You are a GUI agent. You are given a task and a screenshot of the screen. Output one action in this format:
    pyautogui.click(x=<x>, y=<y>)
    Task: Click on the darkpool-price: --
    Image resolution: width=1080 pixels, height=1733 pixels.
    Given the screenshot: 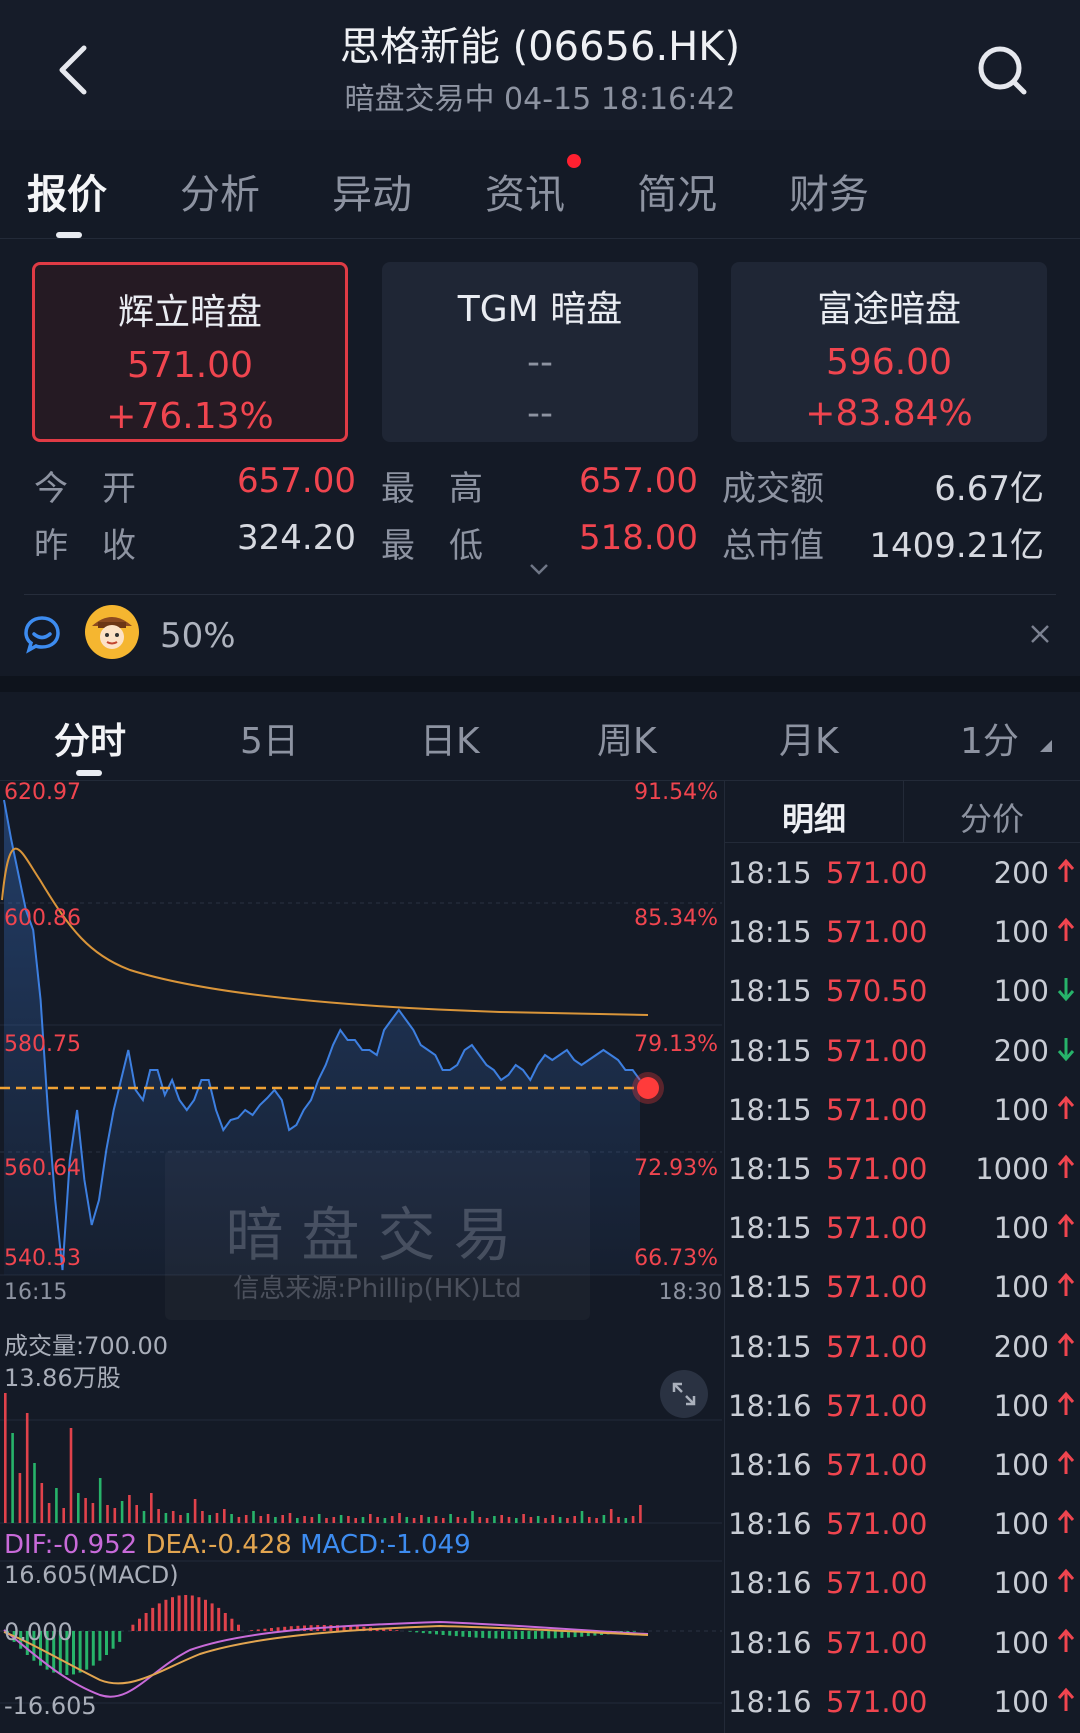 What is the action you would take?
    pyautogui.click(x=540, y=362)
    